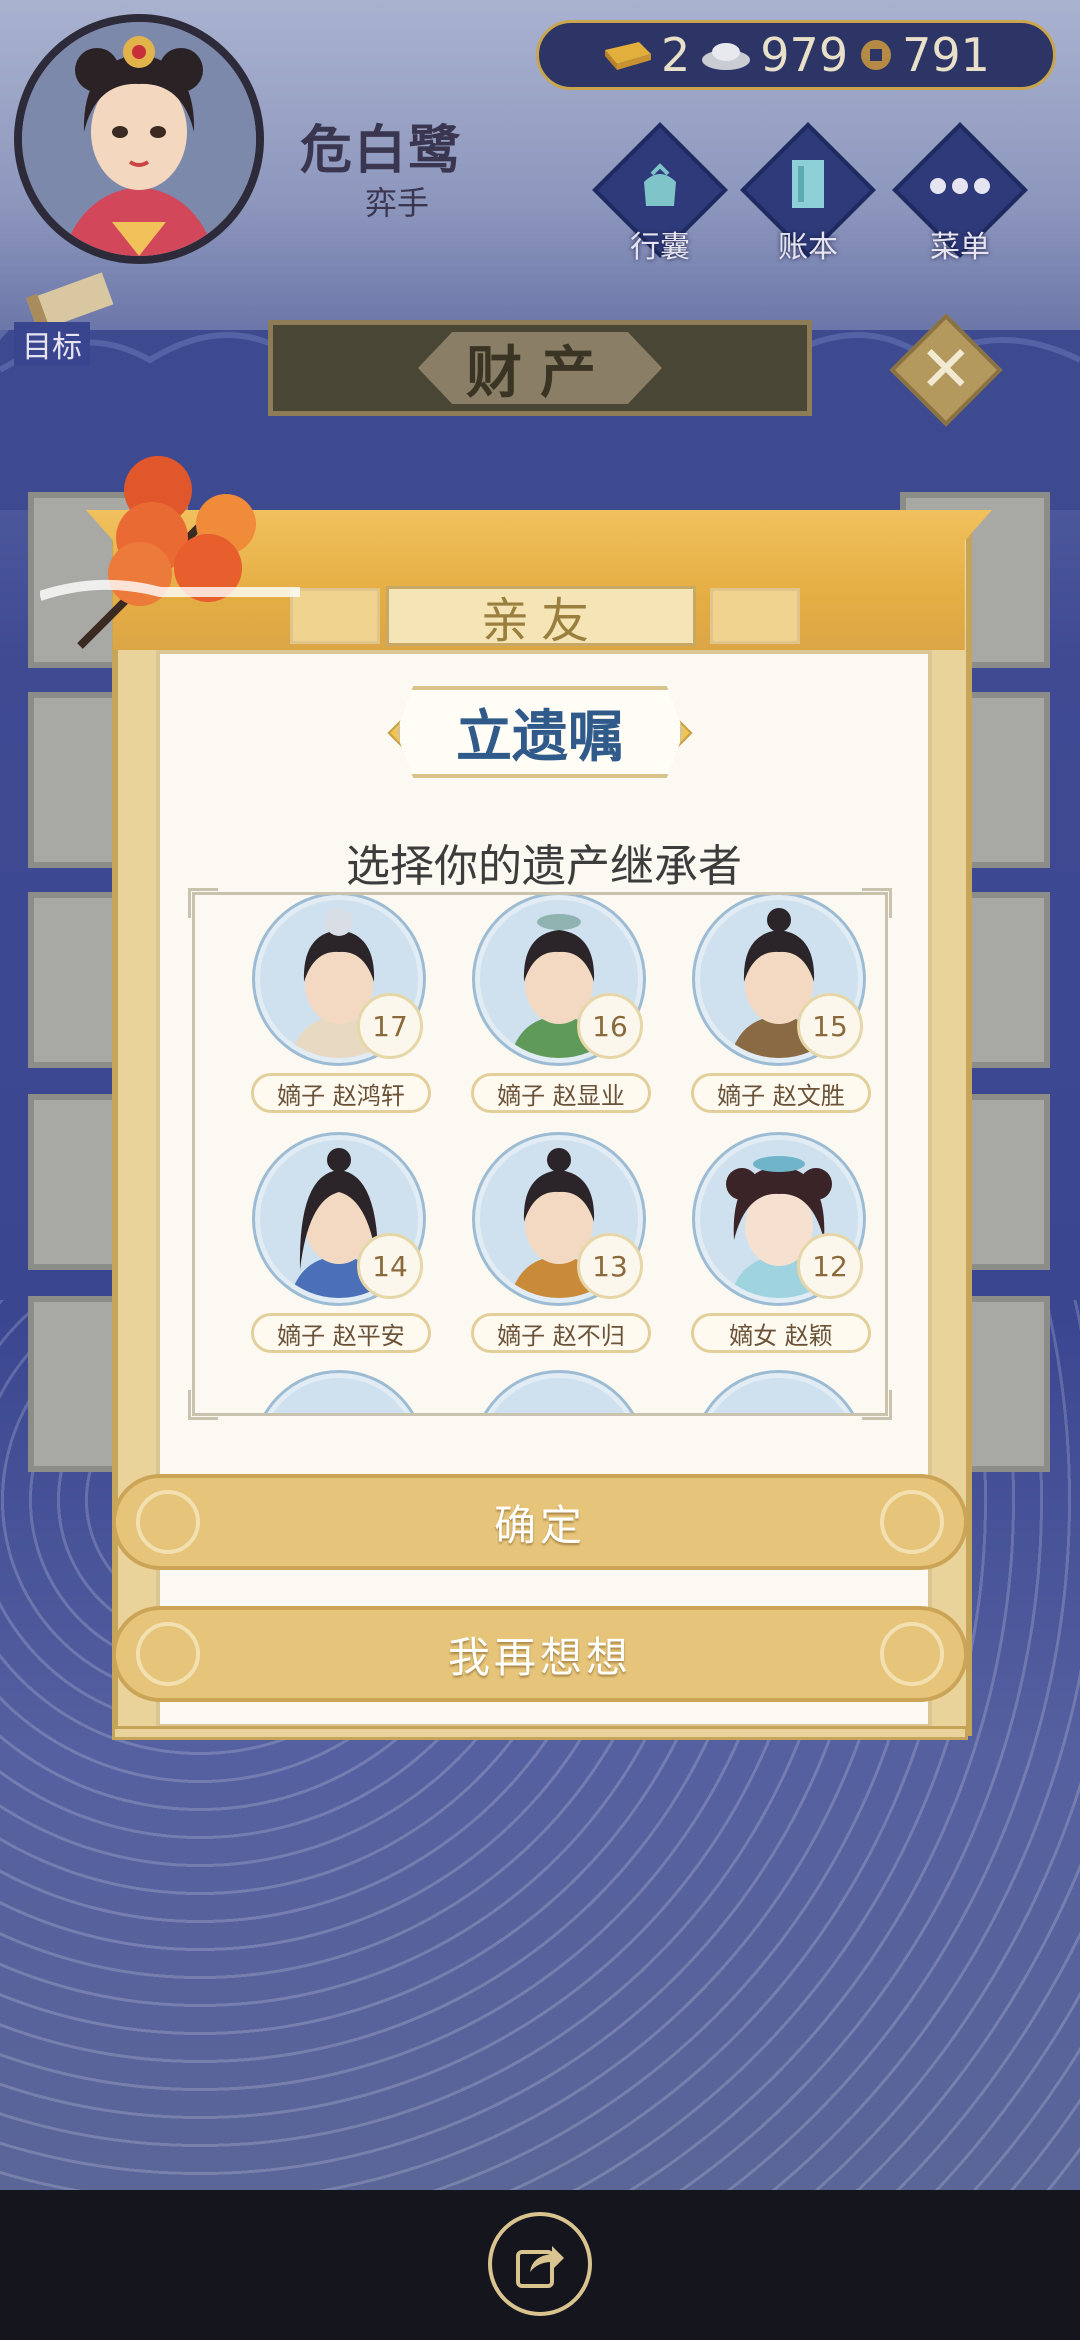  What do you see at coordinates (660, 247) in the screenshot?
I see `bag-label: 行囊` at bounding box center [660, 247].